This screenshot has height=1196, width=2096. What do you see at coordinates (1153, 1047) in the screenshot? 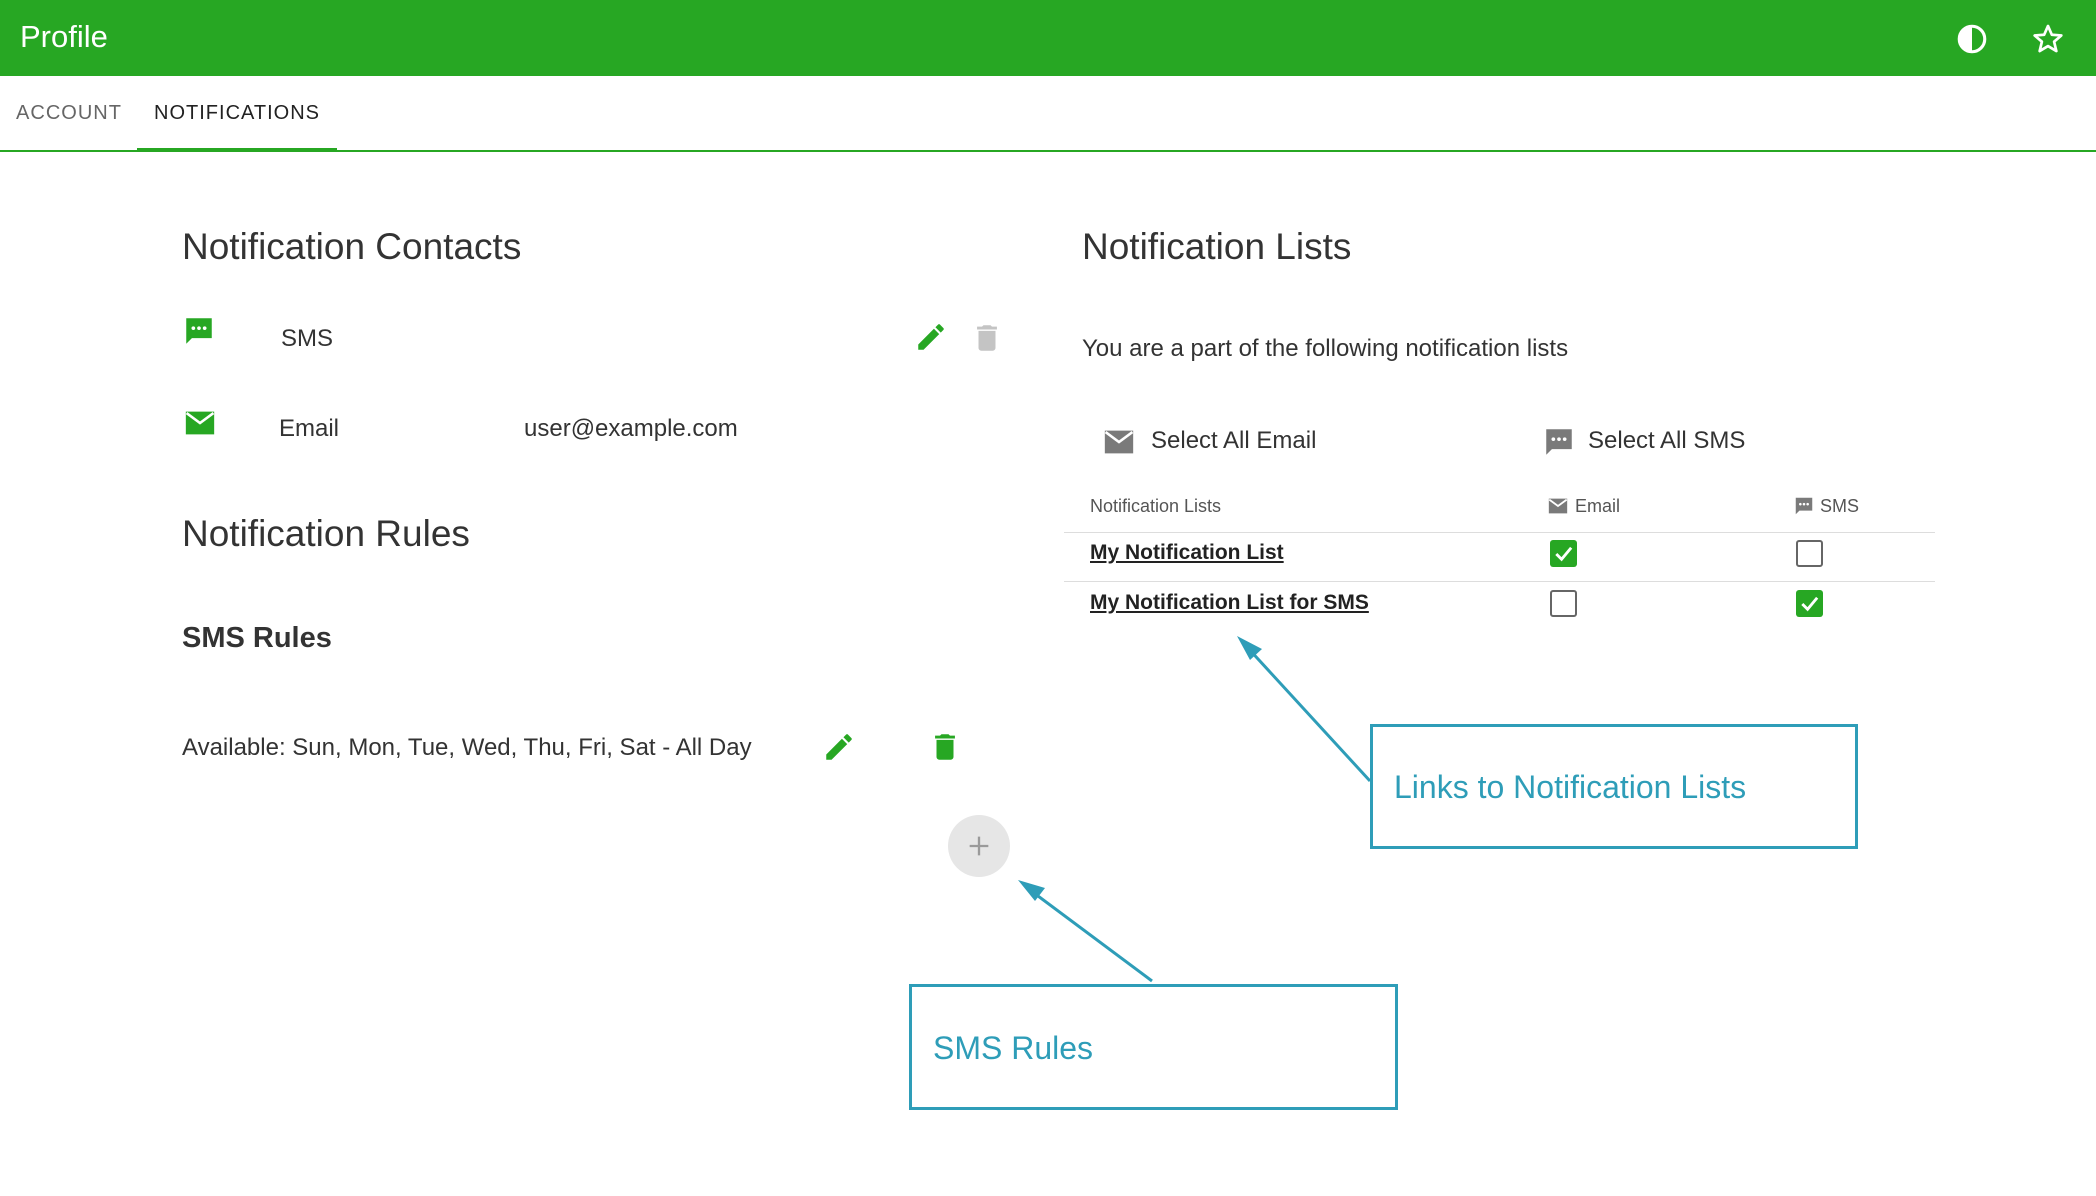
I see `callout-box-sms-rules: SMS Rules` at bounding box center [1153, 1047].